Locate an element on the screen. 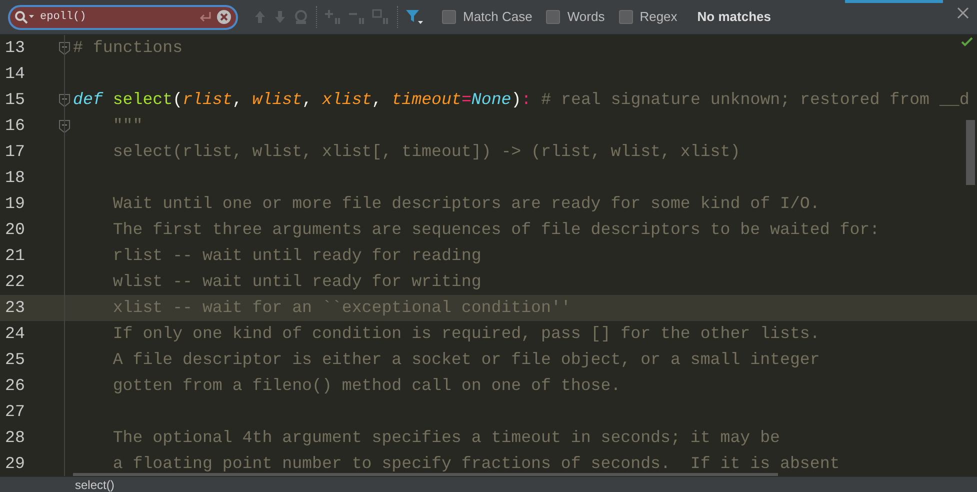 Image resolution: width=977 pixels, height=492 pixels. line-number: 21 is located at coordinates (15, 255).